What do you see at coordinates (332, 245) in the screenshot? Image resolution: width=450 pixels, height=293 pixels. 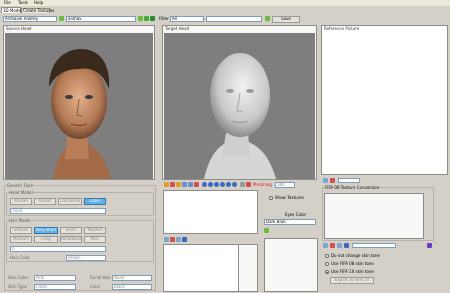 I see `conv-delete-icon` at bounding box center [332, 245].